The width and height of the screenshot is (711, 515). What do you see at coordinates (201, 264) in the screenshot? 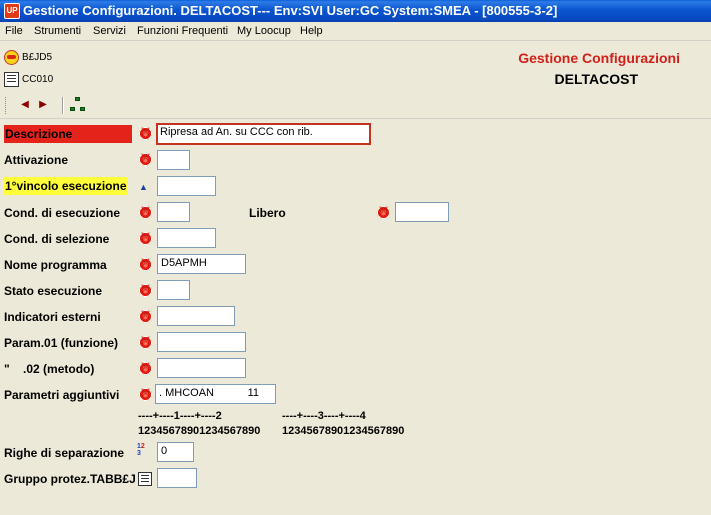
I see `nome-programma-field: D5APMH` at bounding box center [201, 264].